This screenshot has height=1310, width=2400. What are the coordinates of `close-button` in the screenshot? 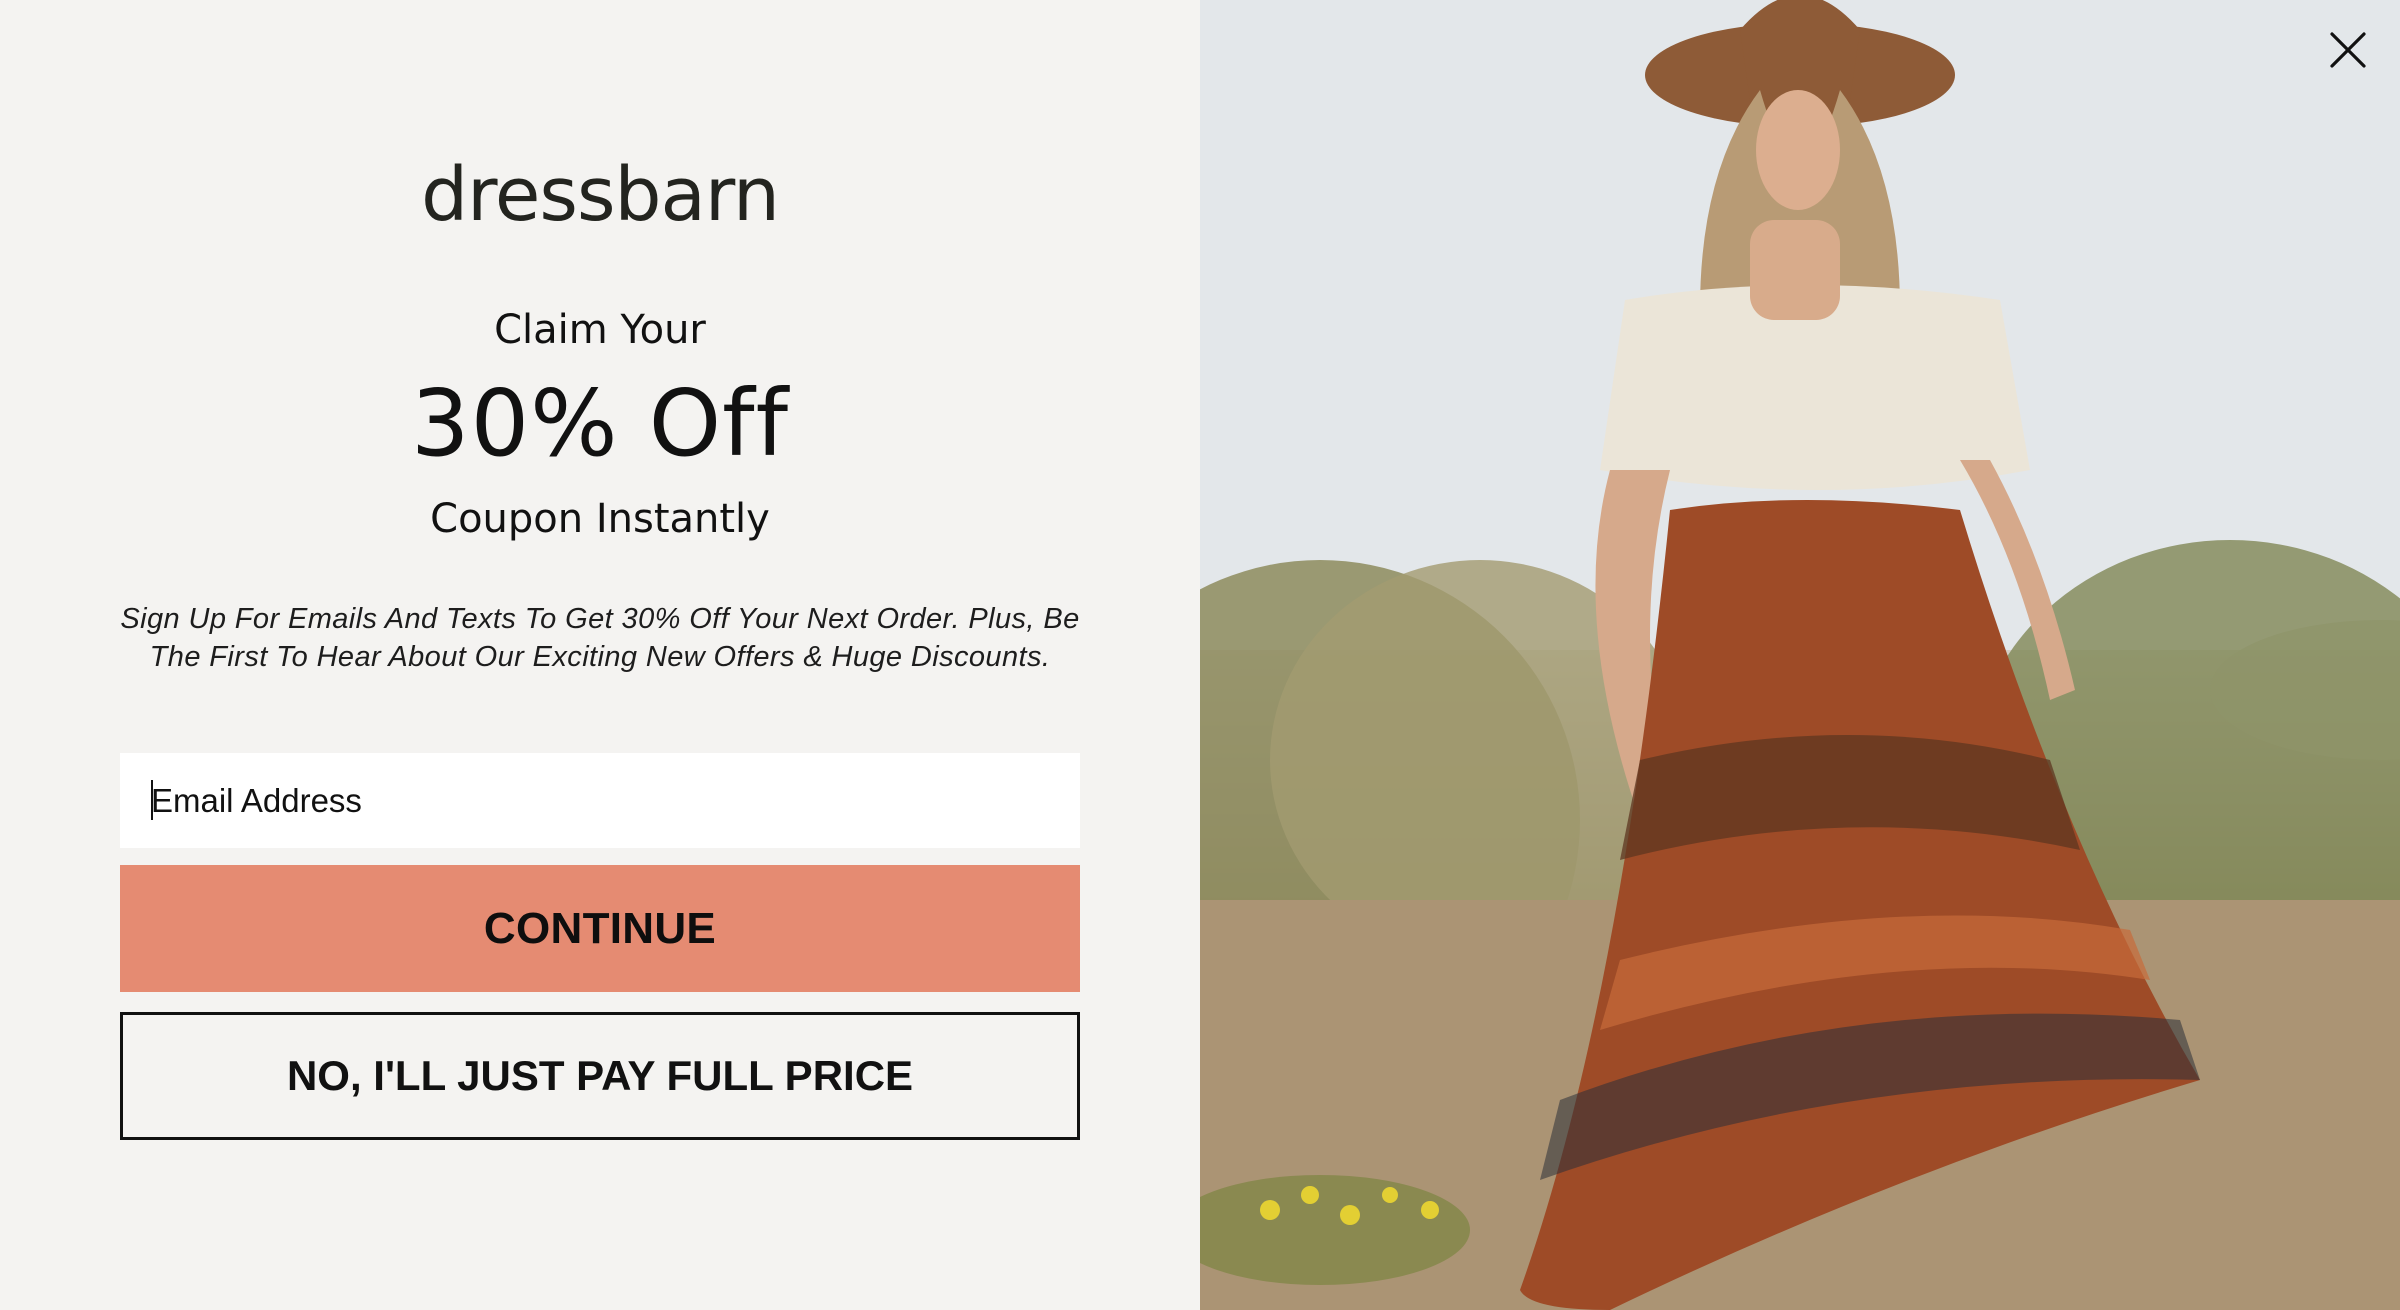 It's located at (2348, 50).